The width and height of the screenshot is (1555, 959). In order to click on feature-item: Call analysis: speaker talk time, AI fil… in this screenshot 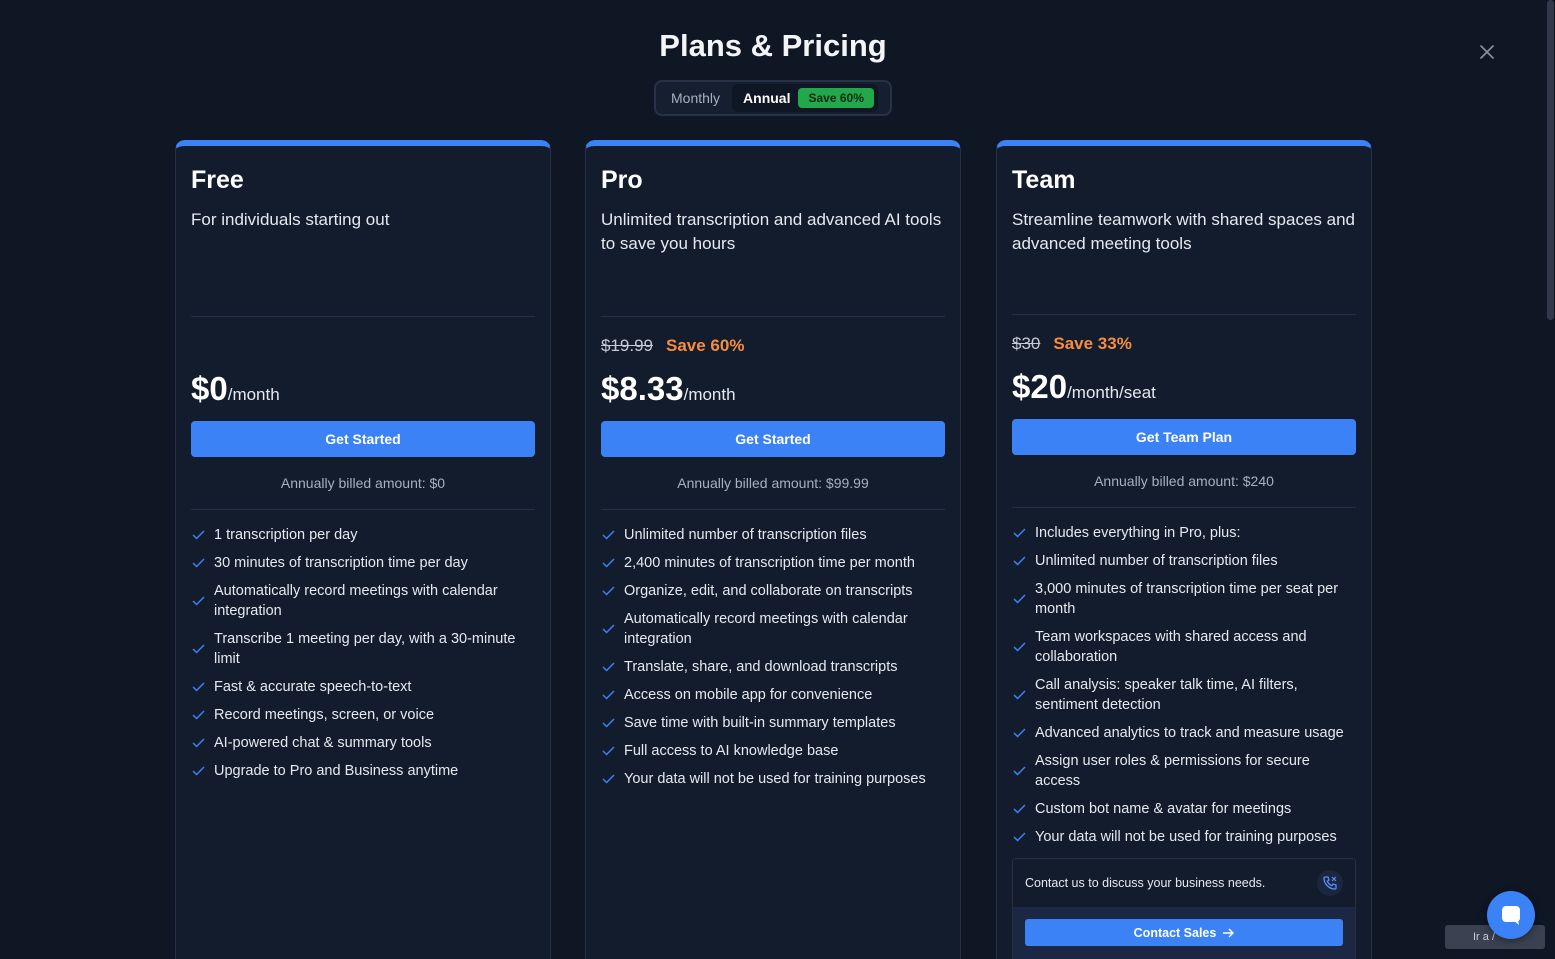, I will do `click(1184, 695)`.